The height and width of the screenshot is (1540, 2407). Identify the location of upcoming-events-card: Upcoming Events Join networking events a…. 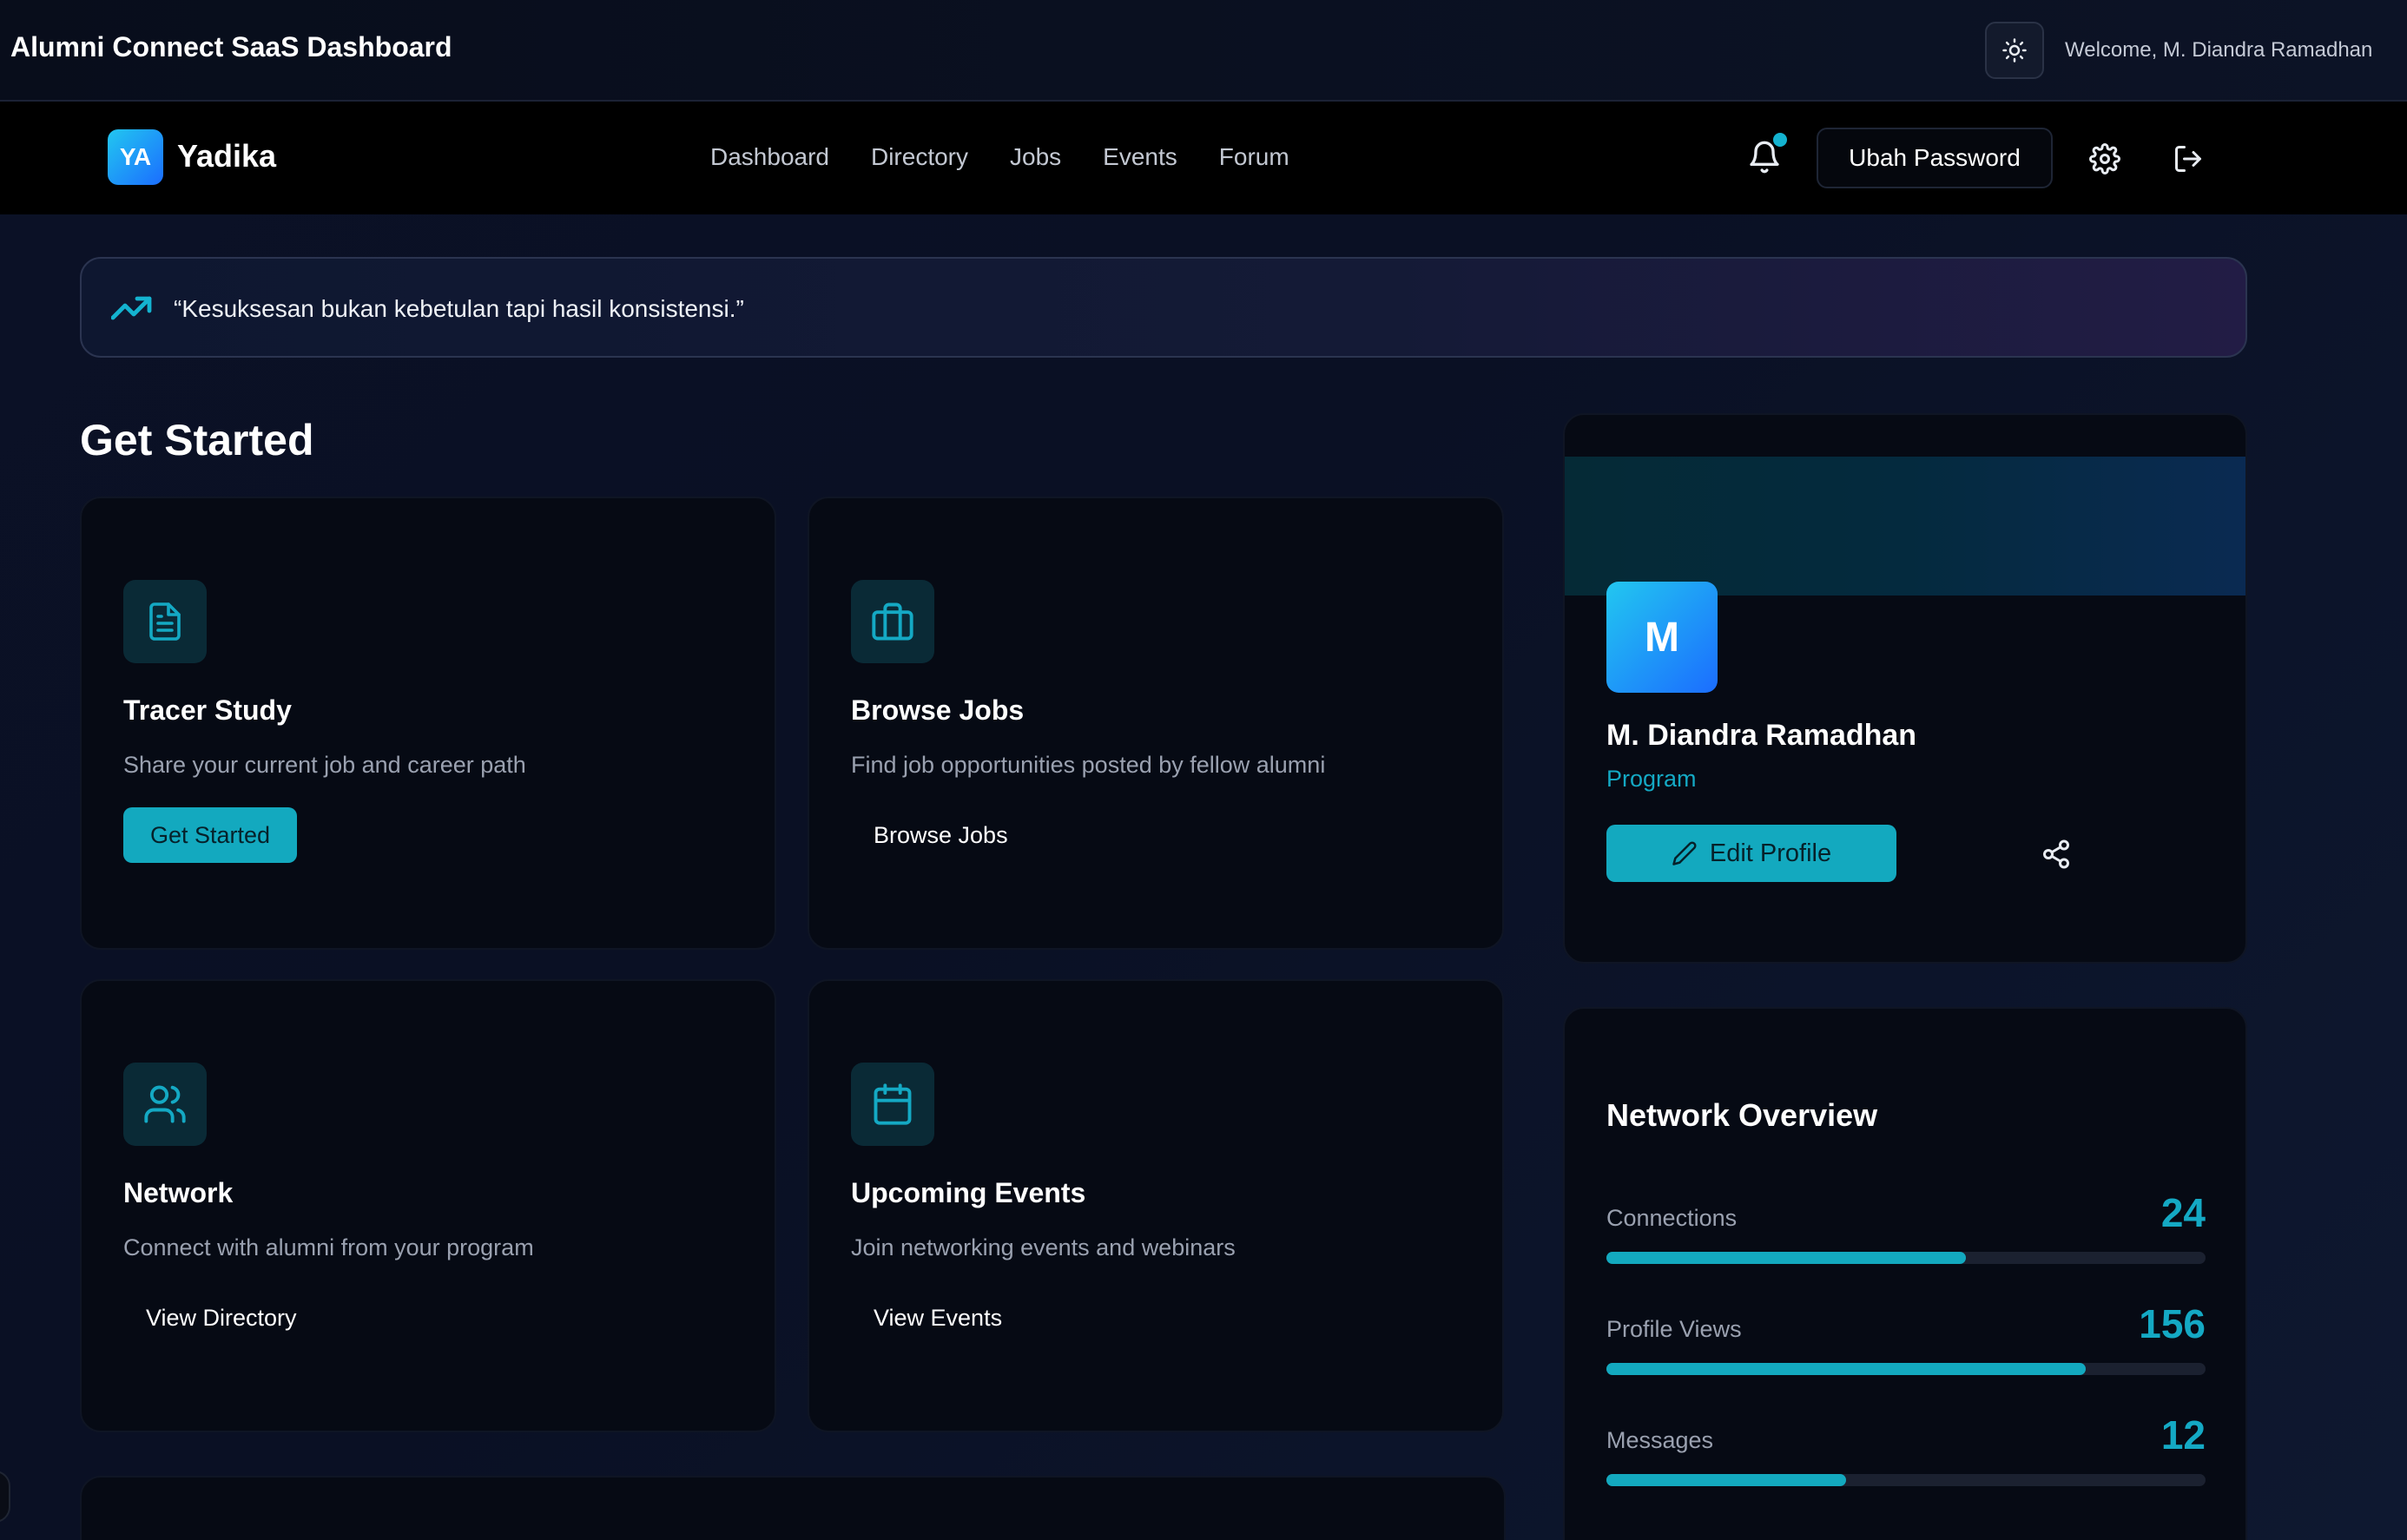
(1156, 1206).